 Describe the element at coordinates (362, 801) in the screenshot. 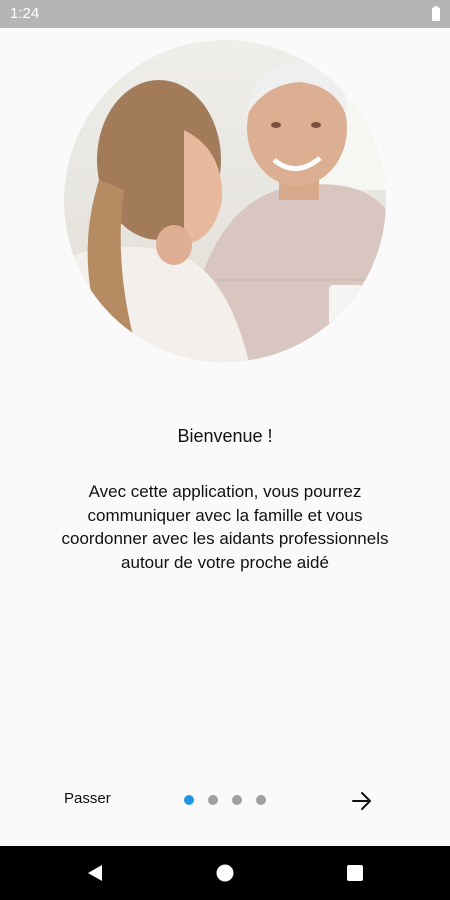

I see `arrow-right-icon` at that location.